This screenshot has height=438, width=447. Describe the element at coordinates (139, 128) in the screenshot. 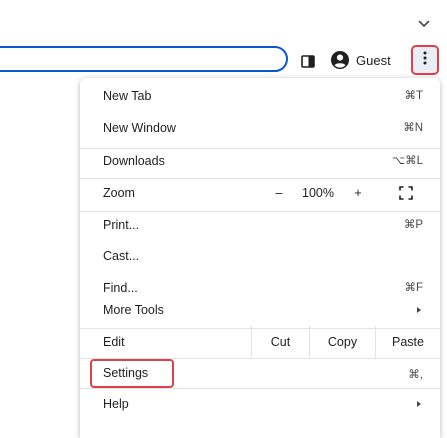

I see `menu-item-label: New Window` at that location.